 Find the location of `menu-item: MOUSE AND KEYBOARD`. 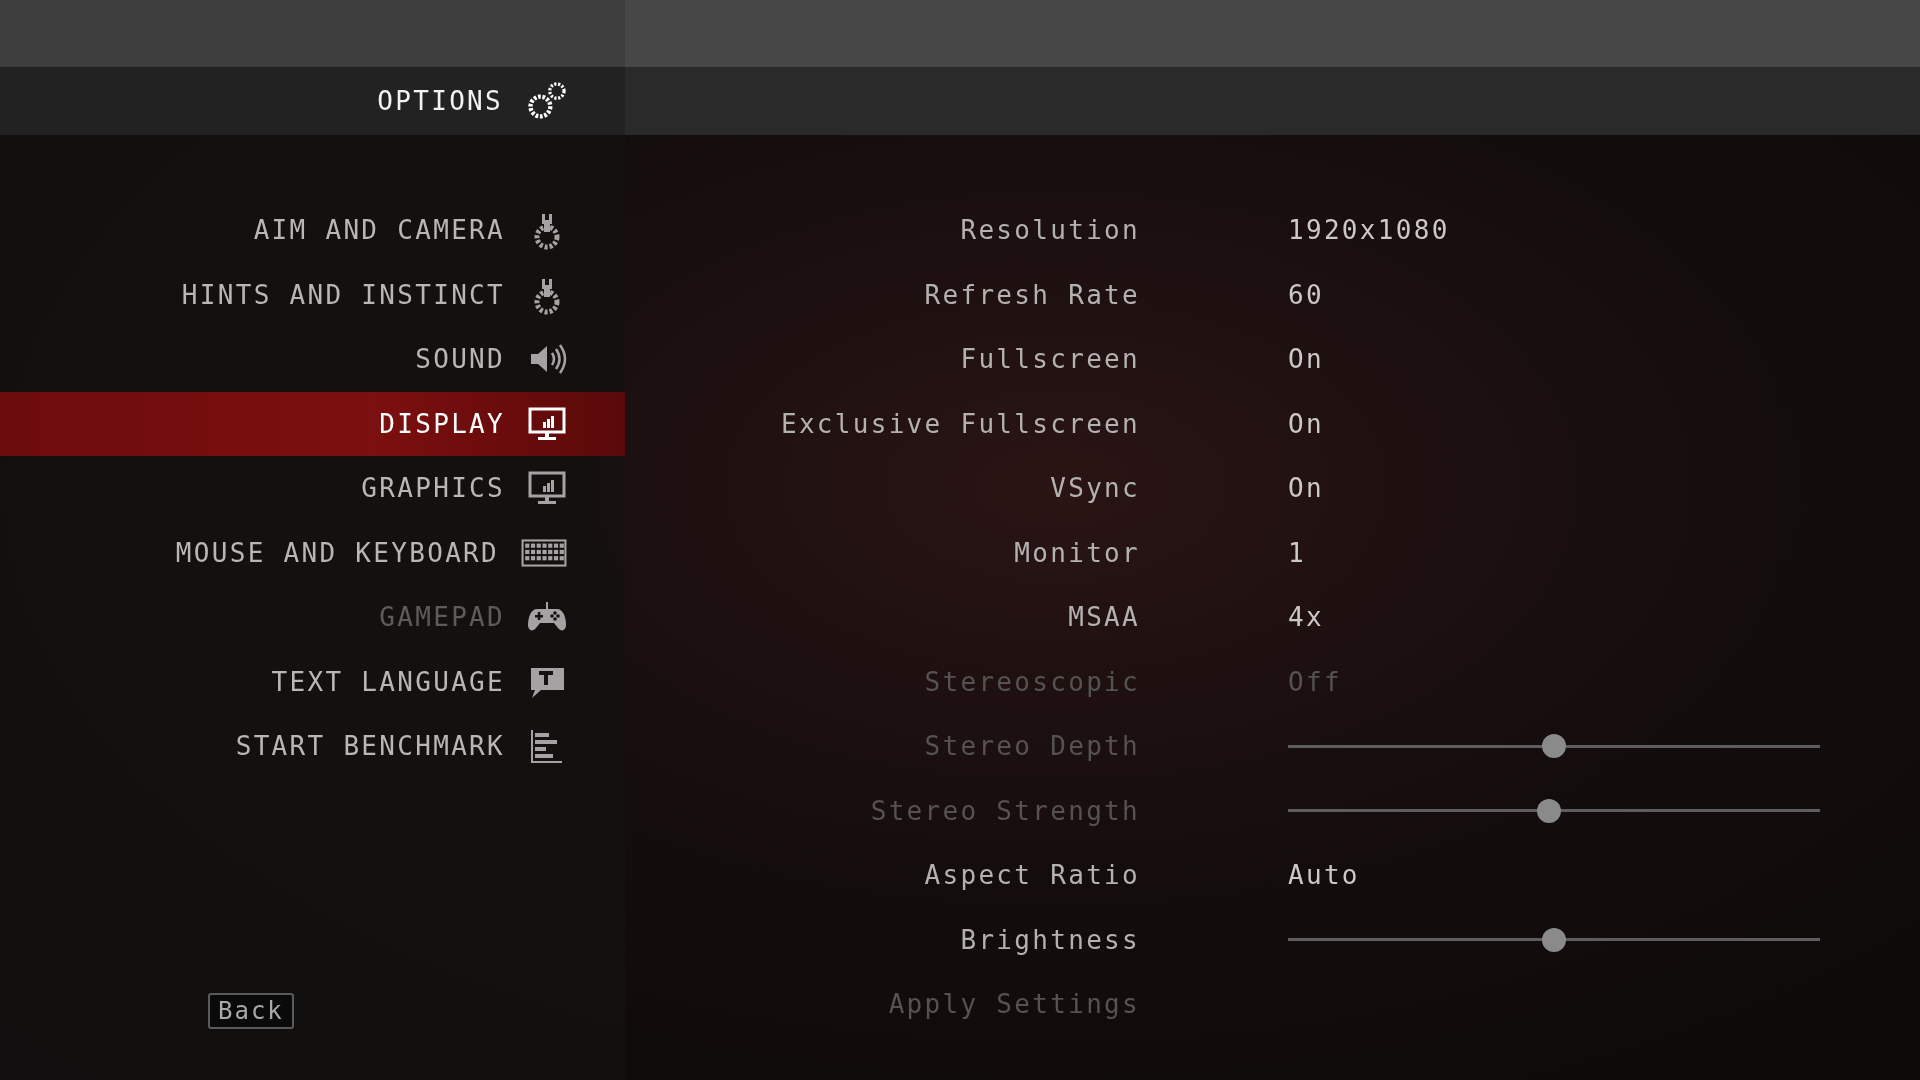

menu-item: MOUSE AND KEYBOARD is located at coordinates (312, 552).